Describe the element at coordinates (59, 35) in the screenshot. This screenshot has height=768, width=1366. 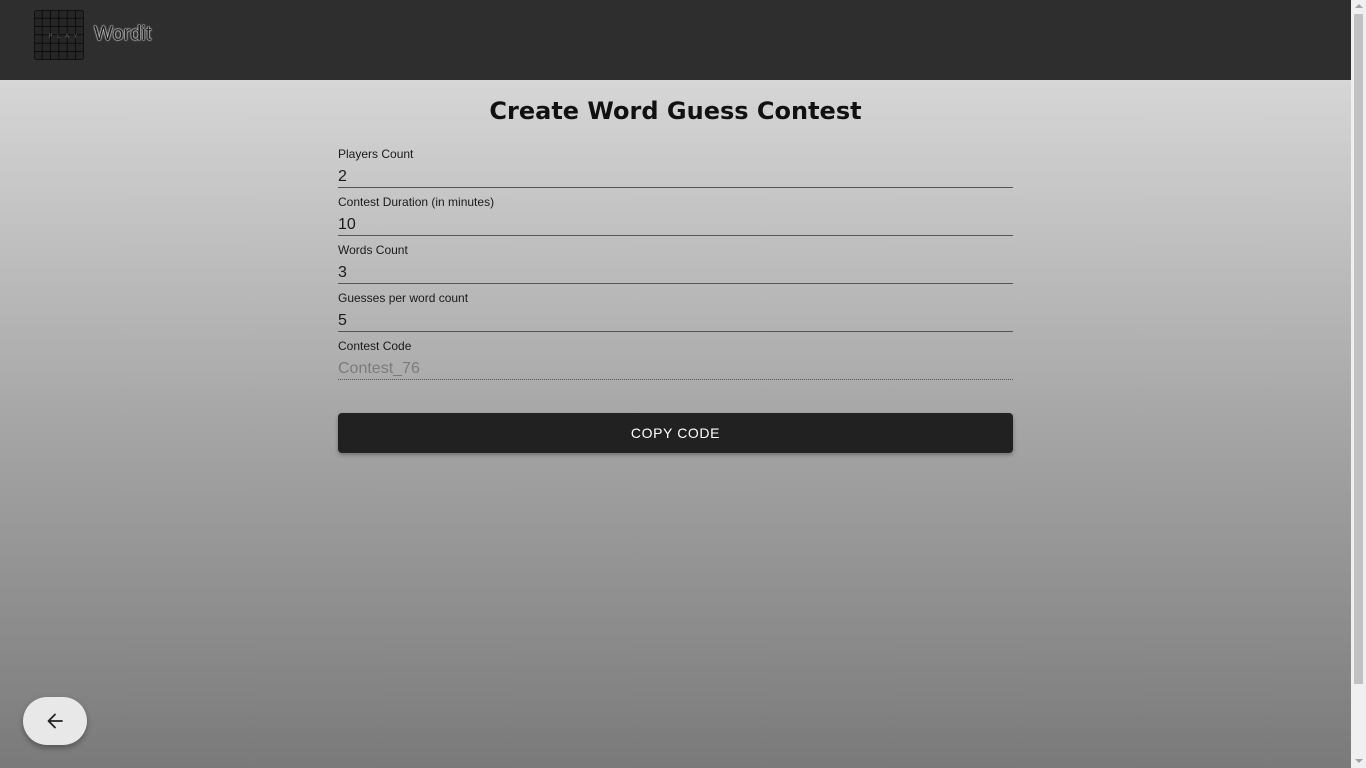
I see `word-grid-logo-icon: PL AY` at that location.